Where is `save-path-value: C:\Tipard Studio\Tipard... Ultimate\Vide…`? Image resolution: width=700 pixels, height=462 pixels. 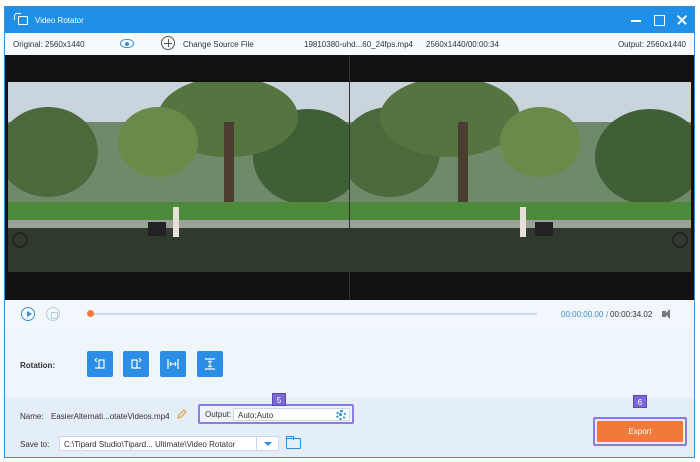
save-path-value: C:\Tipard Studio\Tipard... Ultimate\Vide… is located at coordinates (150, 444).